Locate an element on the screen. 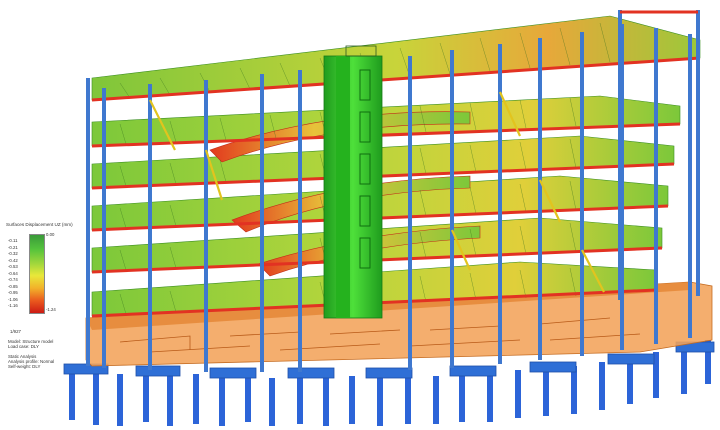  legend-tick: -0.85 is located at coordinates (13, 286).